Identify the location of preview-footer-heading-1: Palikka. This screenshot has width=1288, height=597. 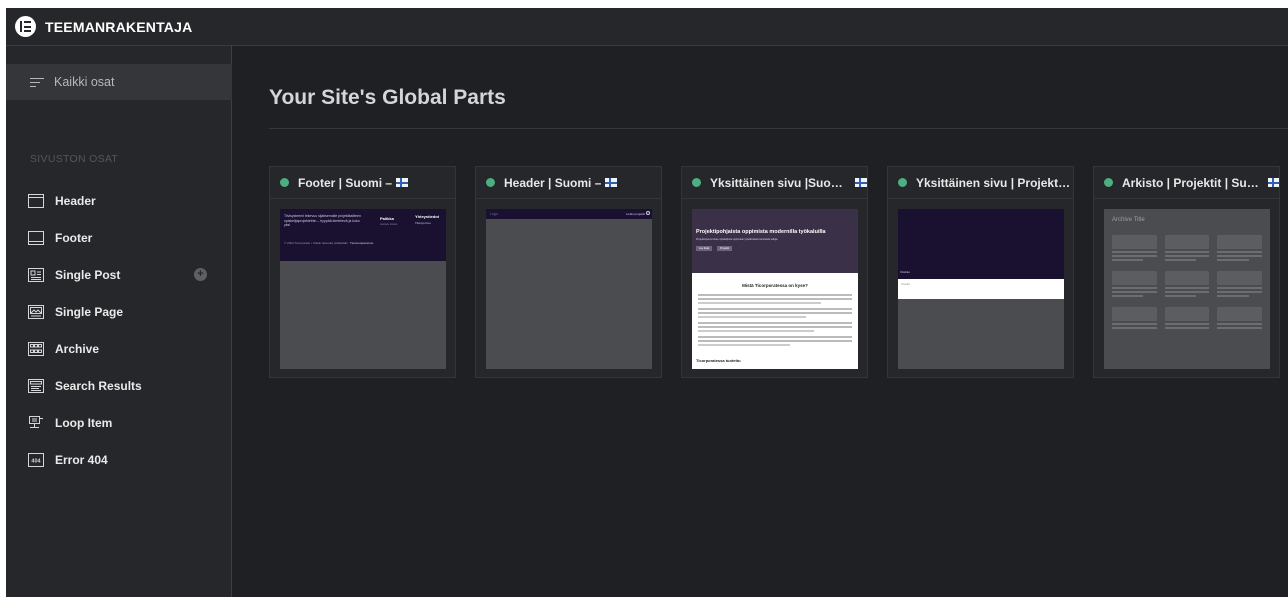
(387, 218).